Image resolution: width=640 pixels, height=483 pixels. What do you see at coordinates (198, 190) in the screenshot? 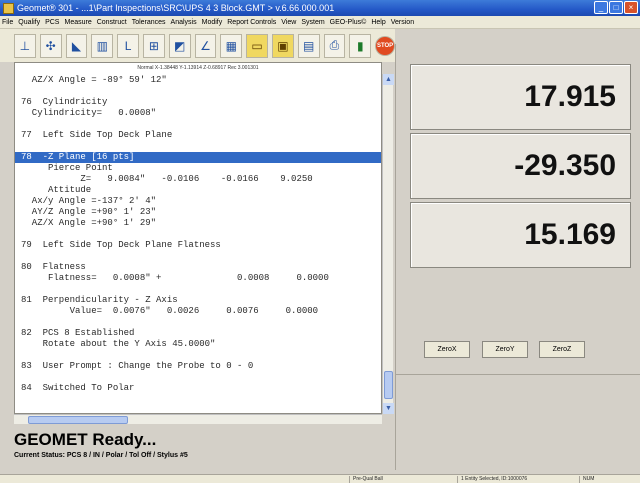
I see `report-line: Attitude` at bounding box center [198, 190].